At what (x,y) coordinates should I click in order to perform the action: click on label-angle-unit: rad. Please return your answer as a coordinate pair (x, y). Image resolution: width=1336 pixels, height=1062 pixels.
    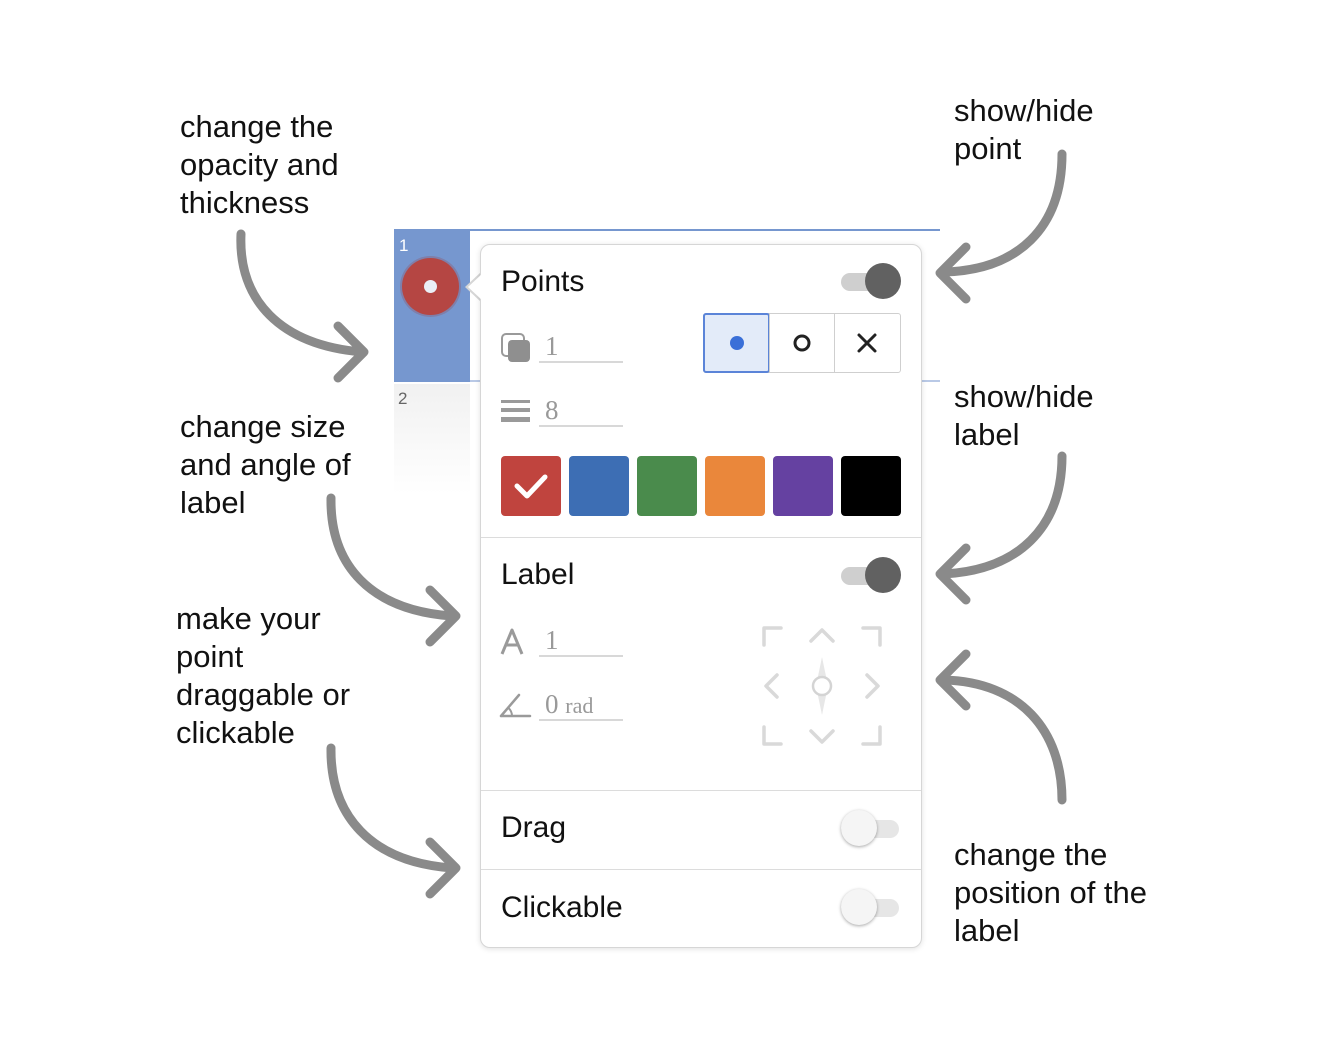
    Looking at the image, I should click on (579, 705).